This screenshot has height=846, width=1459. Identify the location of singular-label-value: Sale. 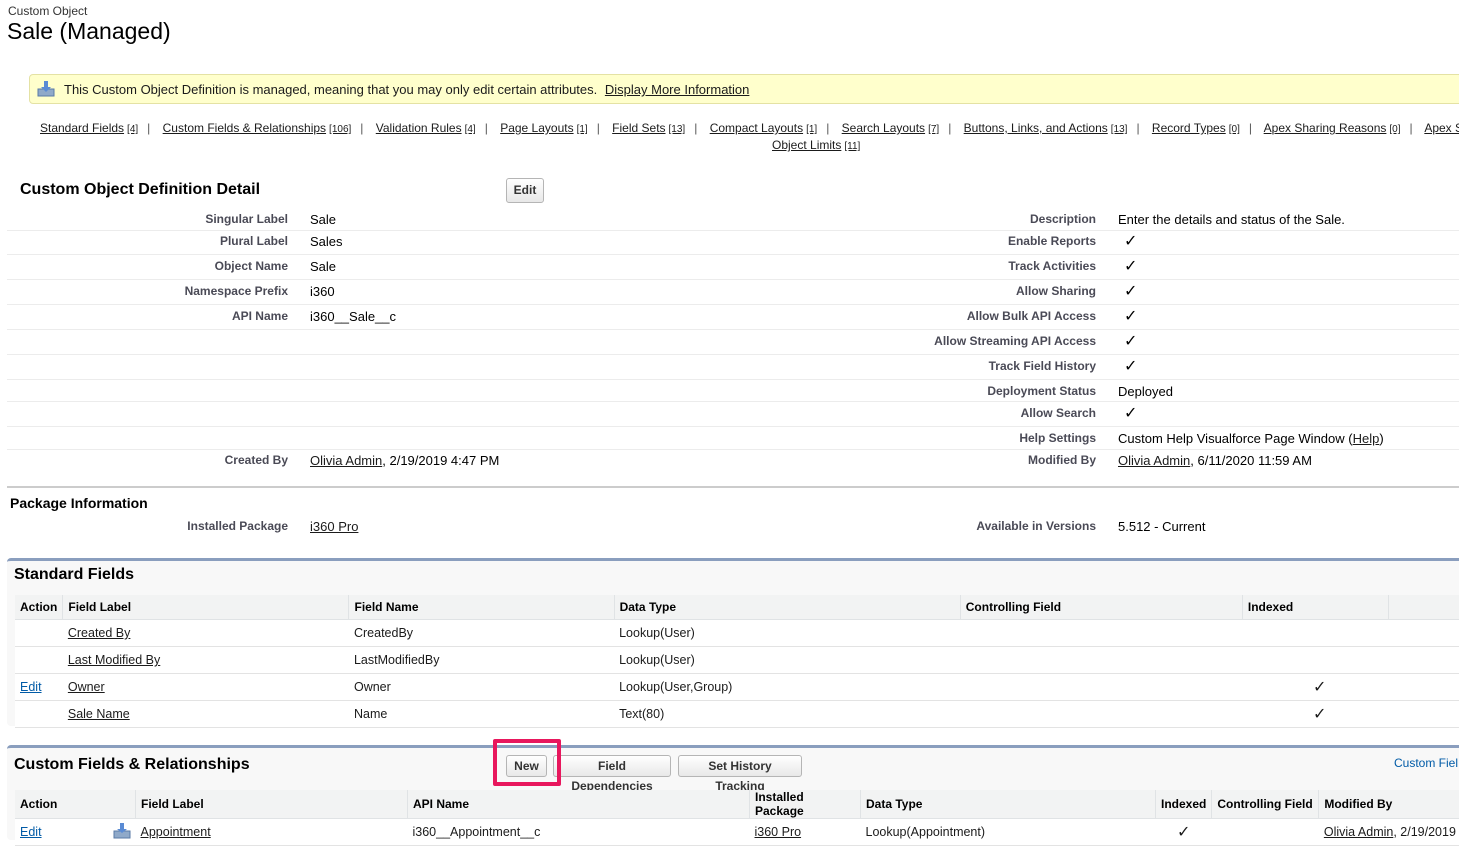
(323, 219).